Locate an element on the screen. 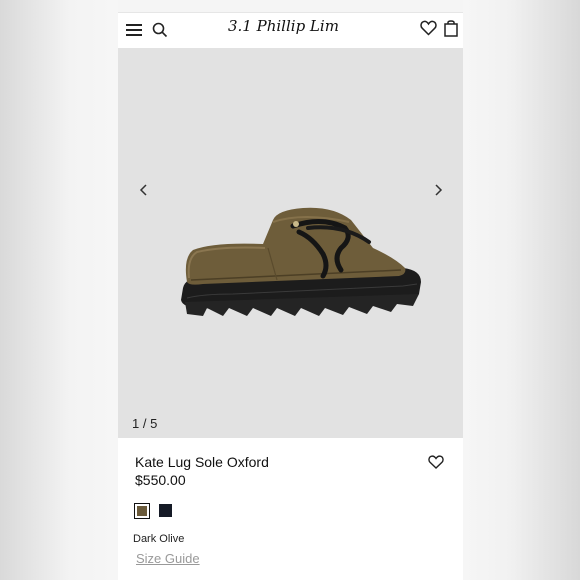 The width and height of the screenshot is (580, 580). chevron-right-icon is located at coordinates (438, 190).